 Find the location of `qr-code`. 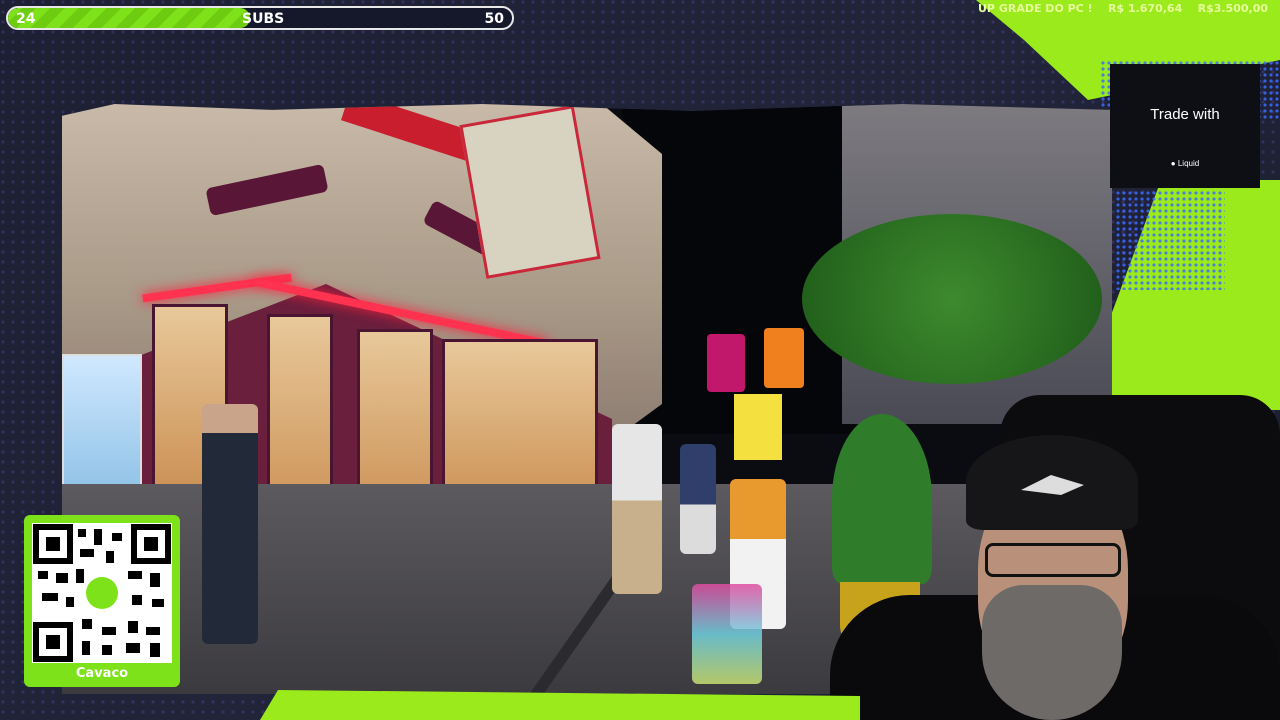

qr-code is located at coordinates (102, 593).